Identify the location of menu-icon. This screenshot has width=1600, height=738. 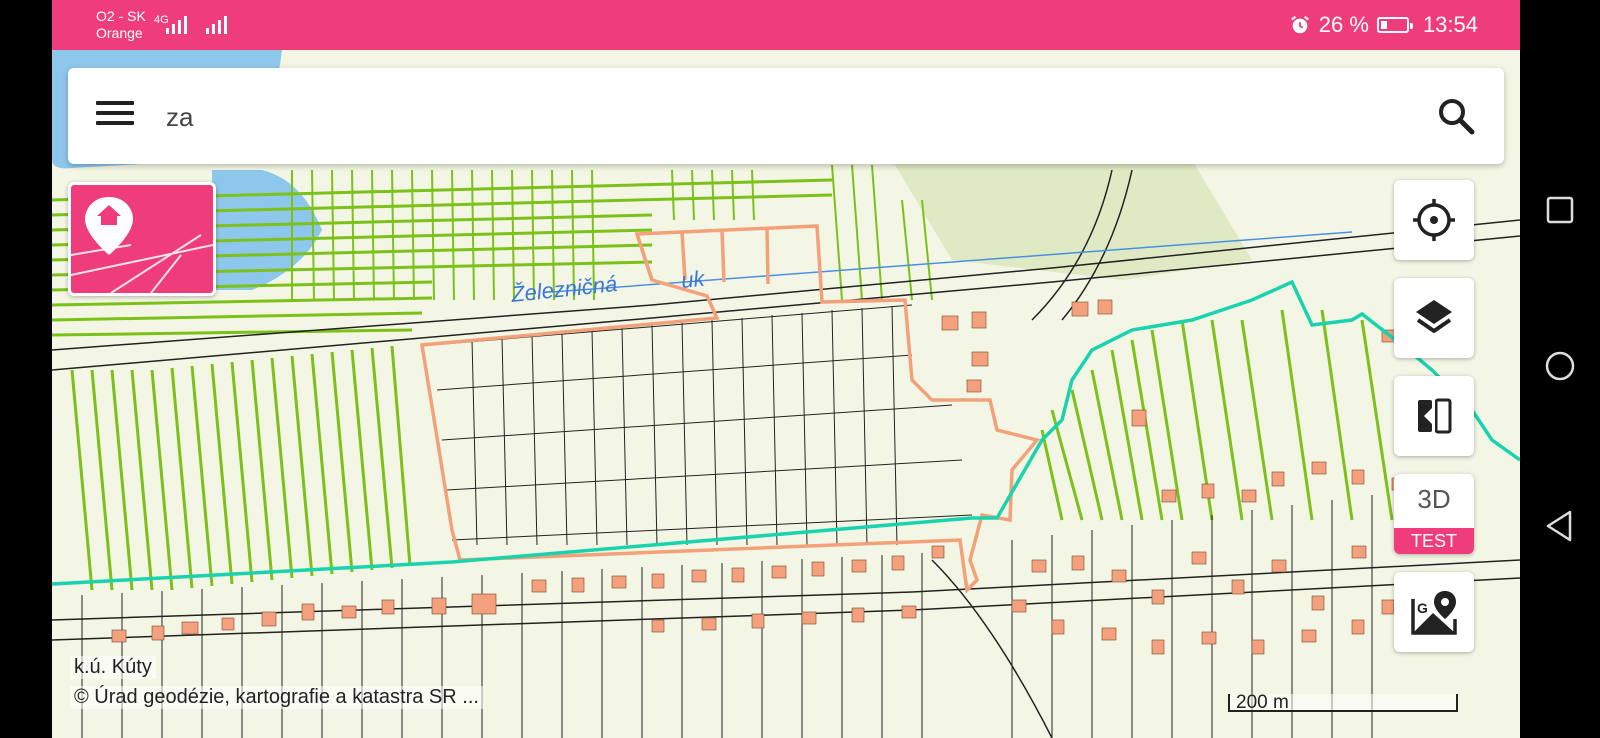
(115, 116).